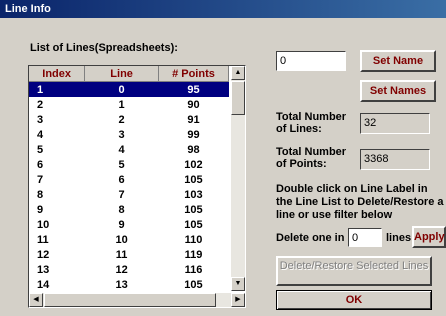 This screenshot has width=446, height=316. Describe the element at coordinates (193, 119) in the screenshot. I see `points-cell: 91` at that location.